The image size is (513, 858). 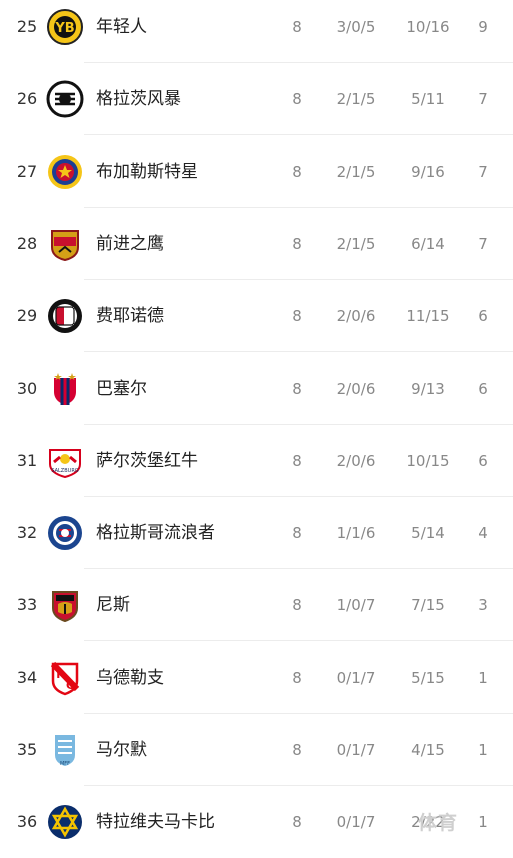 I want to click on utrecht-logo: FC, so click(x=65, y=678).